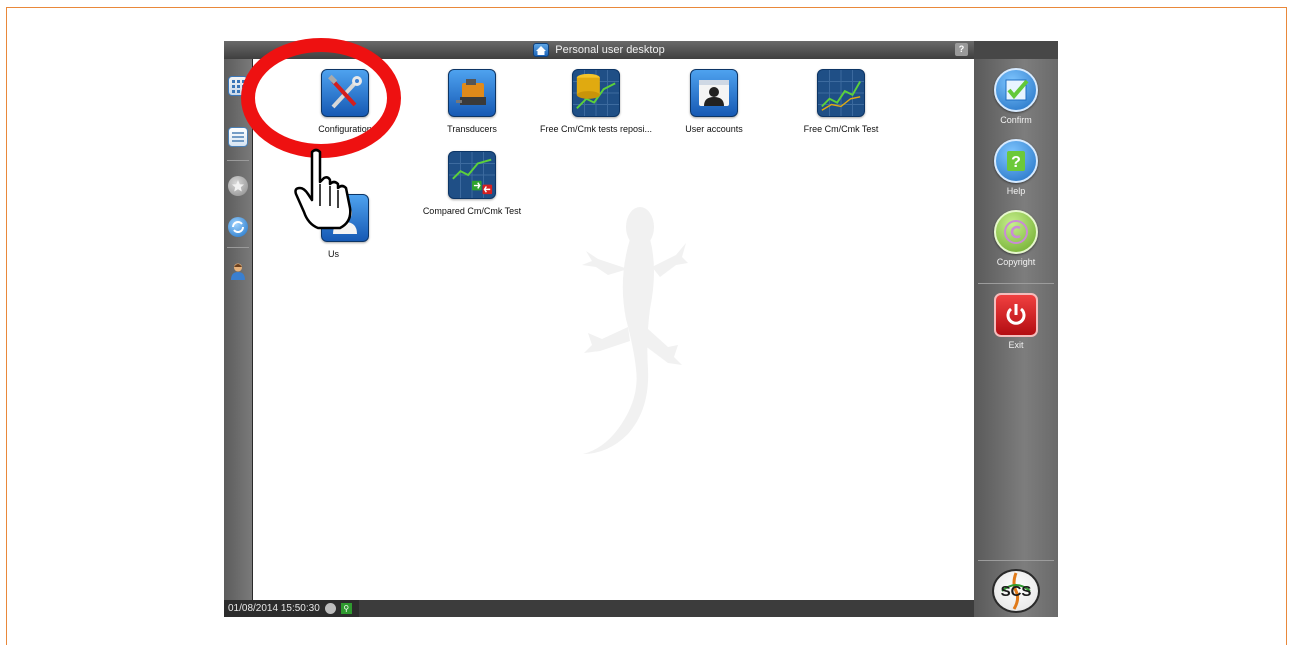 The height and width of the screenshot is (645, 1293). Describe the element at coordinates (238, 137) in the screenshot. I see `list-view-icon` at that location.